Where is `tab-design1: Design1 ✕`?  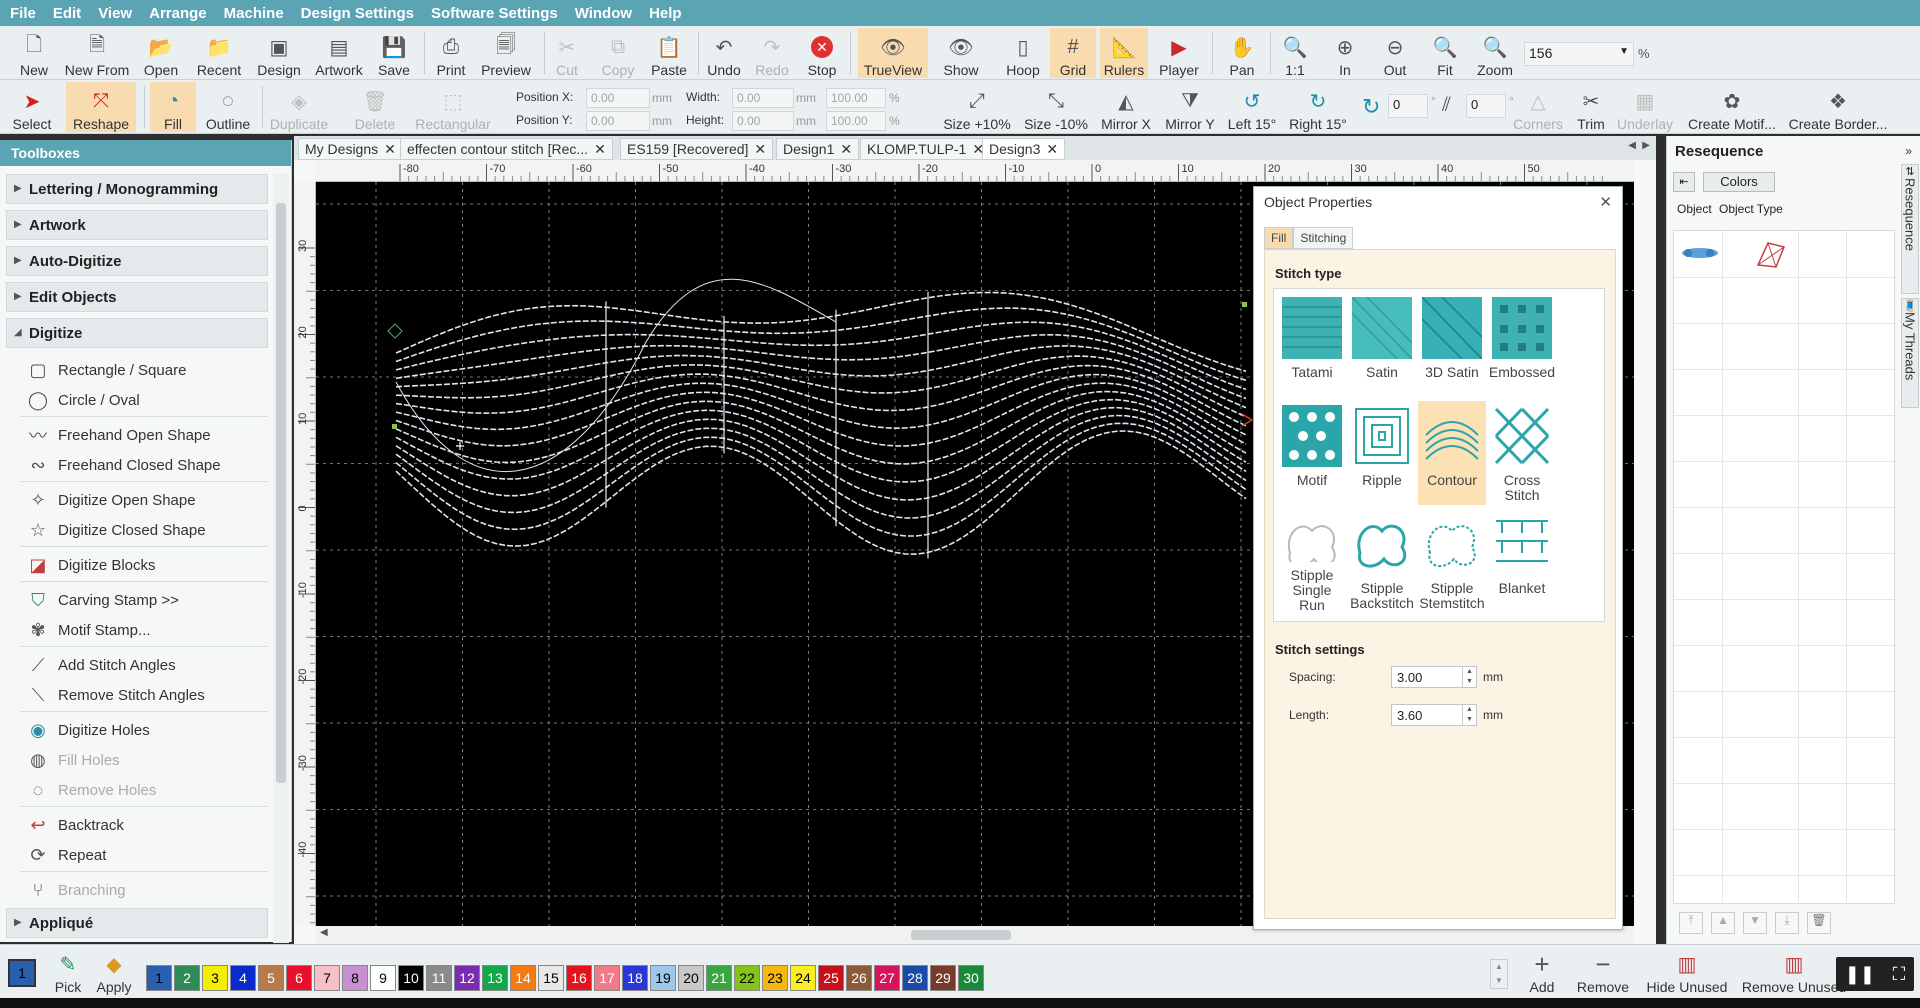
tab-design1: Design1 ✕ is located at coordinates (818, 149).